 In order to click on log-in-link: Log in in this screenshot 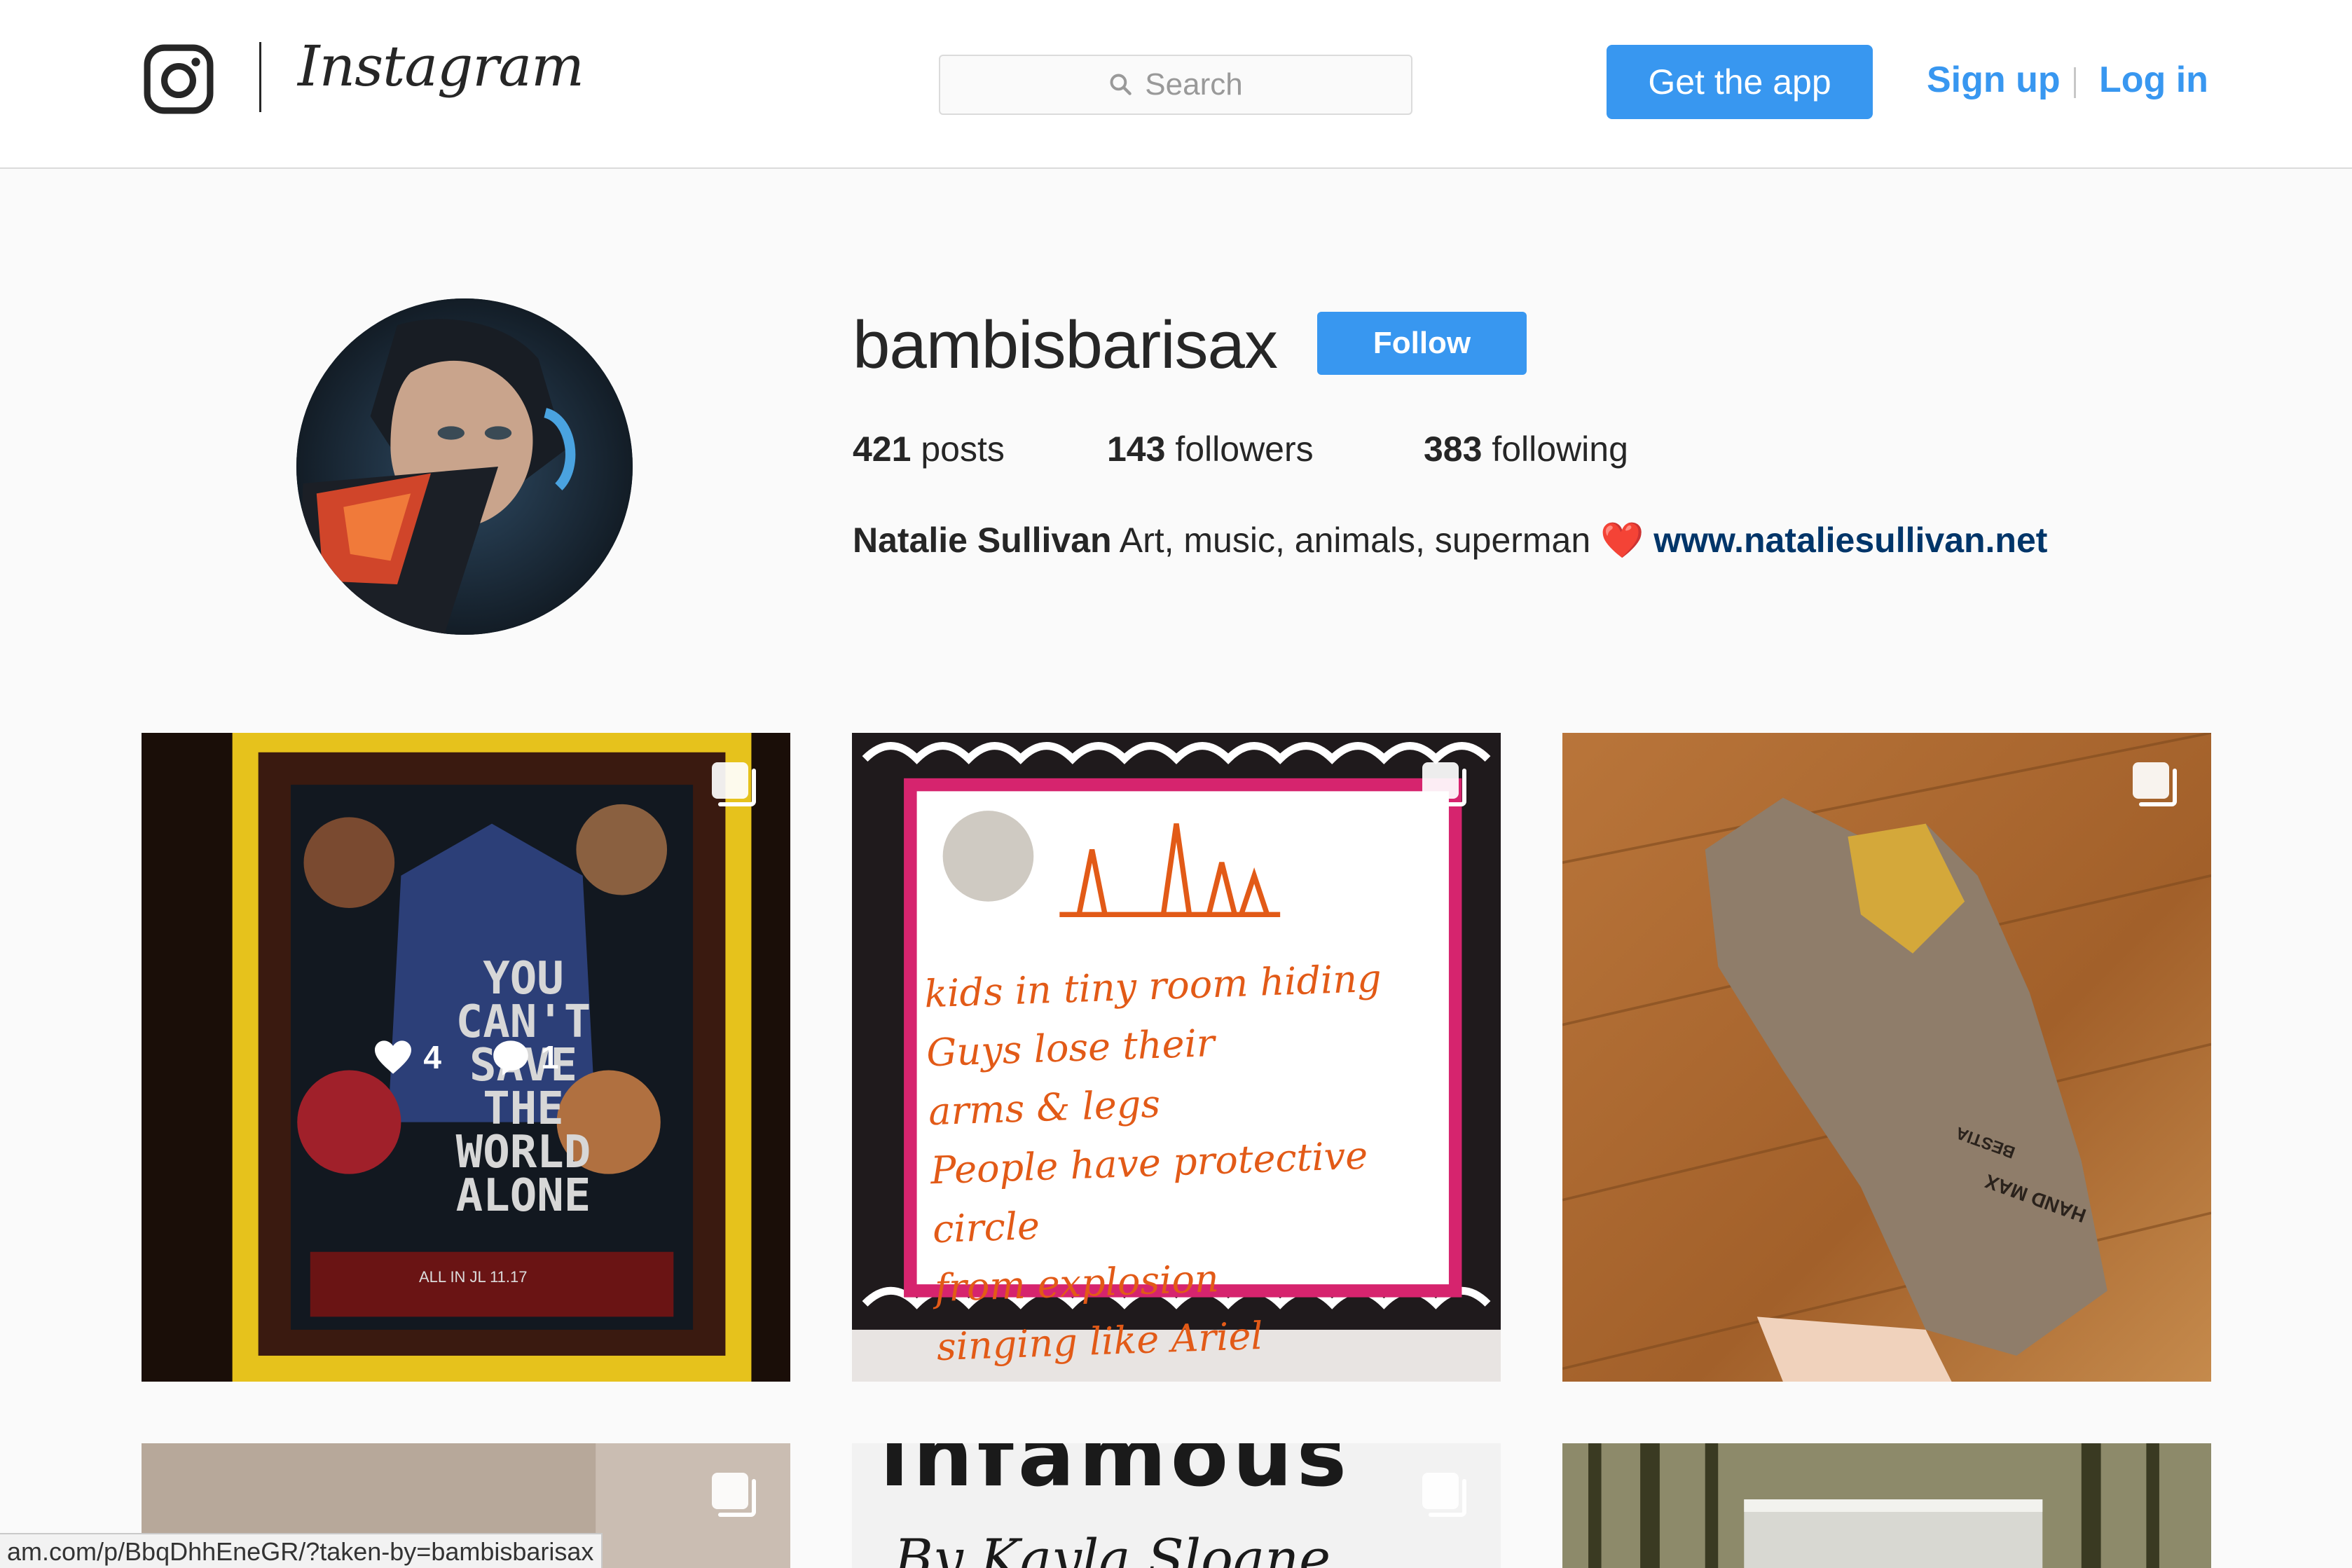, I will do `click(2153, 80)`.